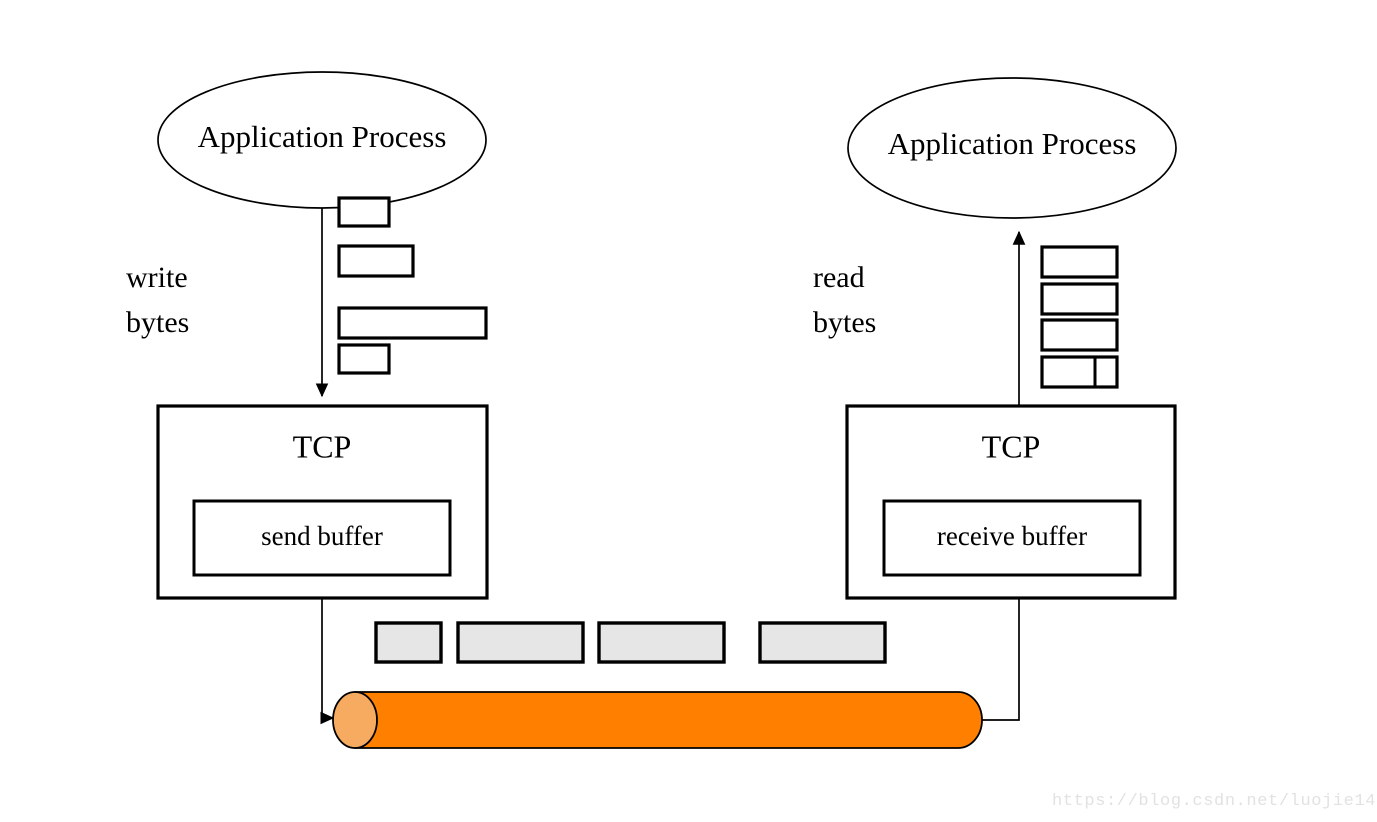 This screenshot has height=822, width=1377. What do you see at coordinates (1004, 652) in the screenshot?
I see `network-to-receiver-line` at bounding box center [1004, 652].